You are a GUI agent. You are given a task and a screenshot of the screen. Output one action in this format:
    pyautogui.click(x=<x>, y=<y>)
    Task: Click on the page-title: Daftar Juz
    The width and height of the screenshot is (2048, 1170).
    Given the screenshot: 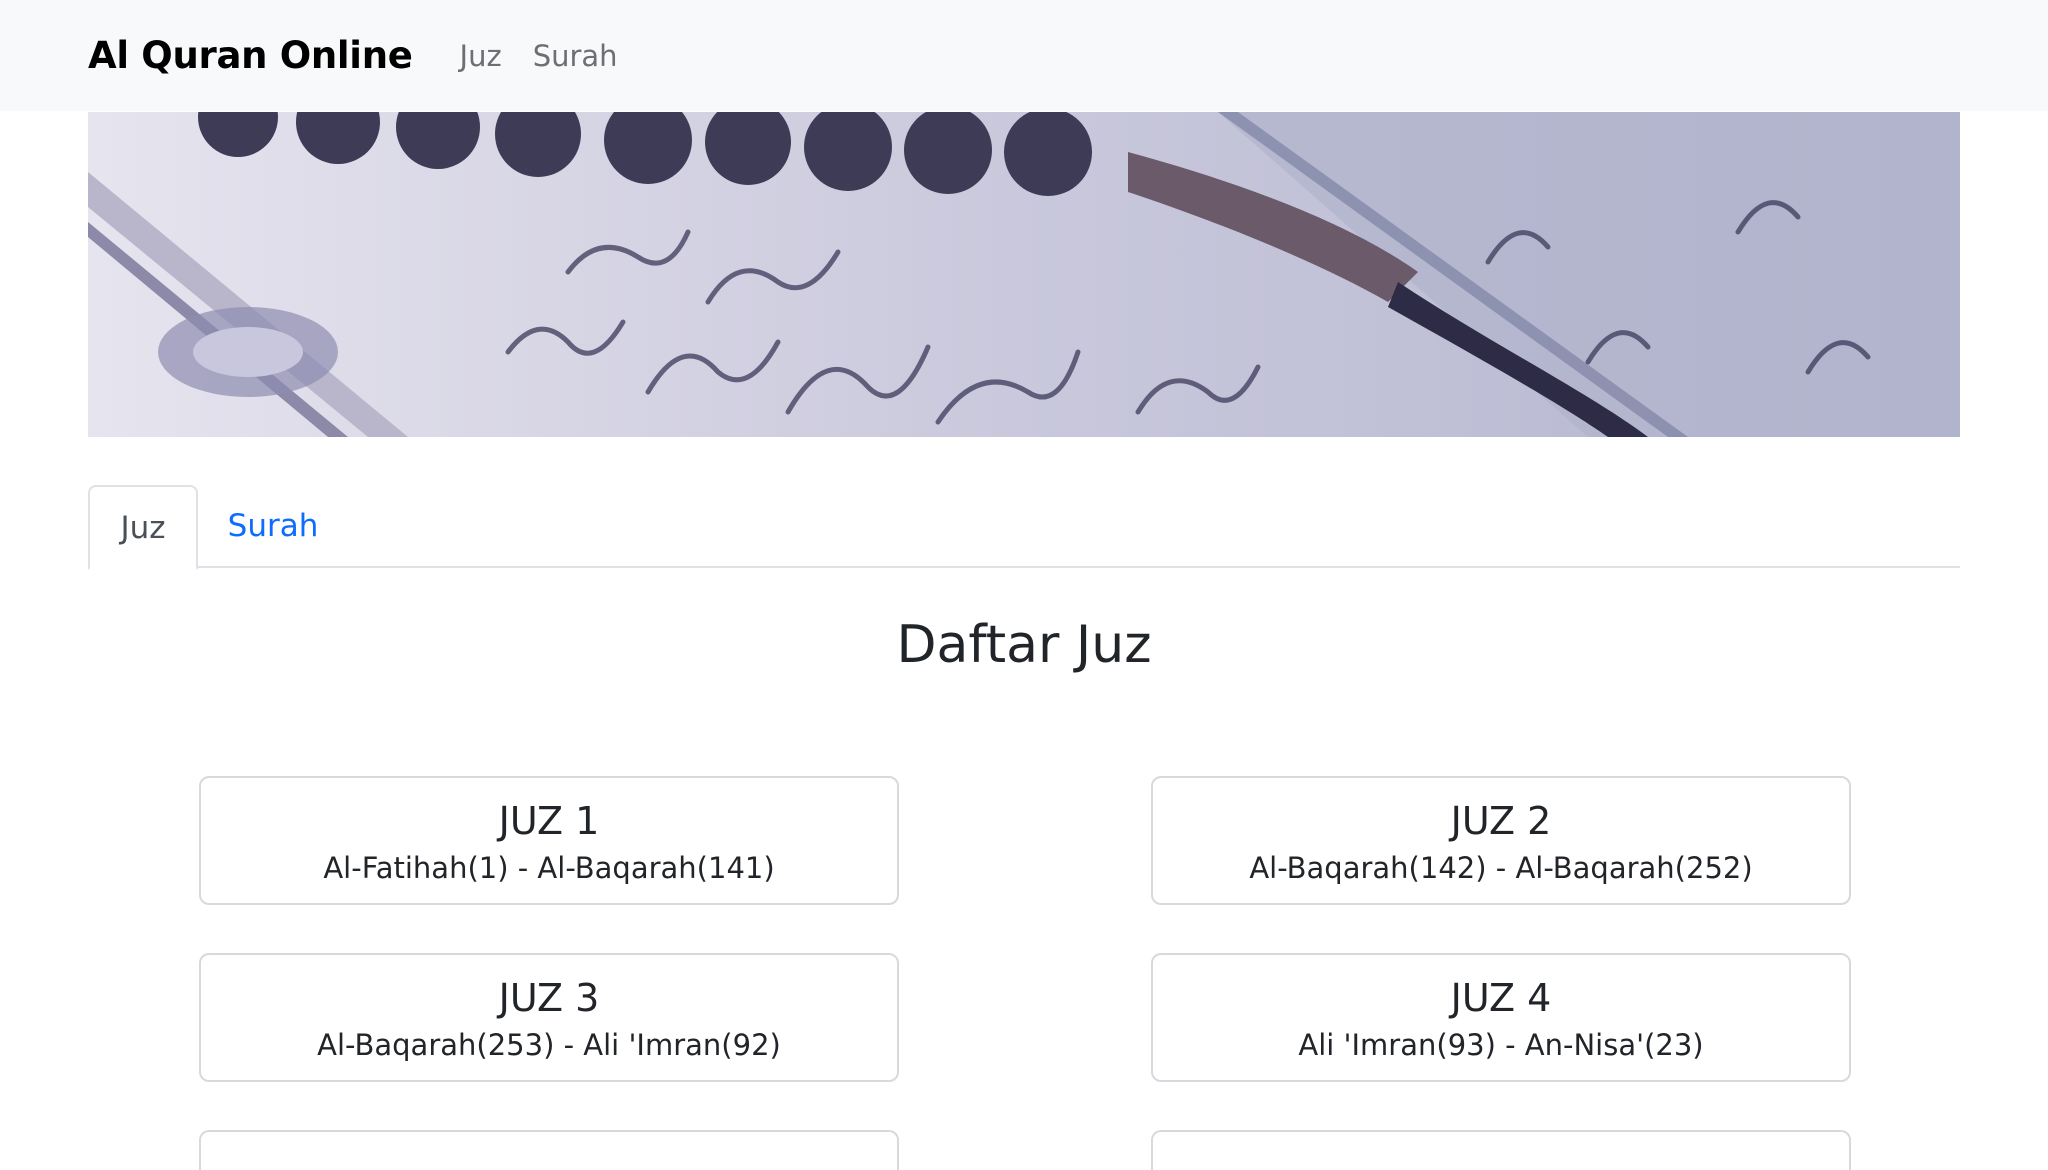 What is the action you would take?
    pyautogui.click(x=1024, y=645)
    